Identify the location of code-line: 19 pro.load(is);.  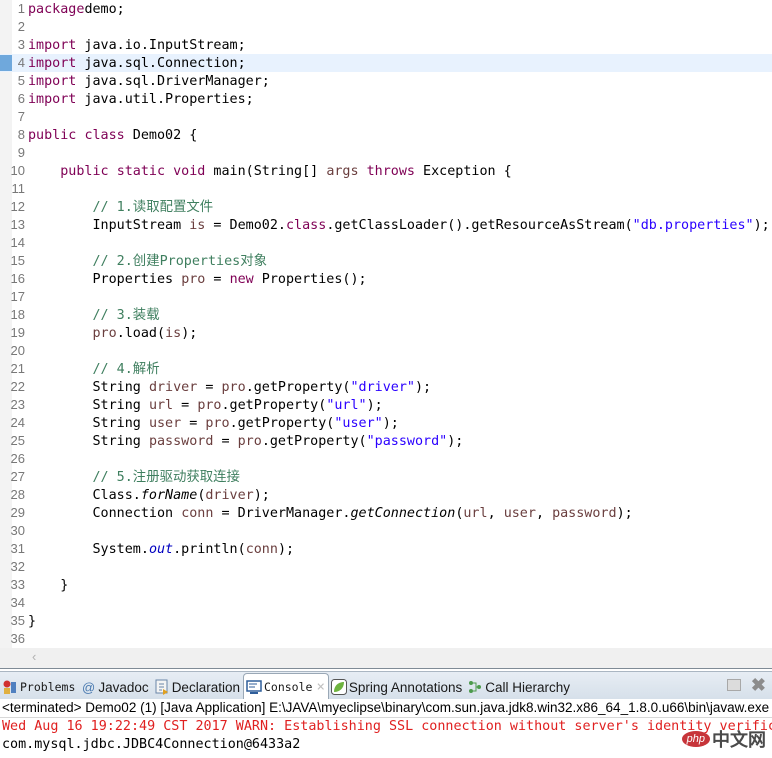
(386, 333).